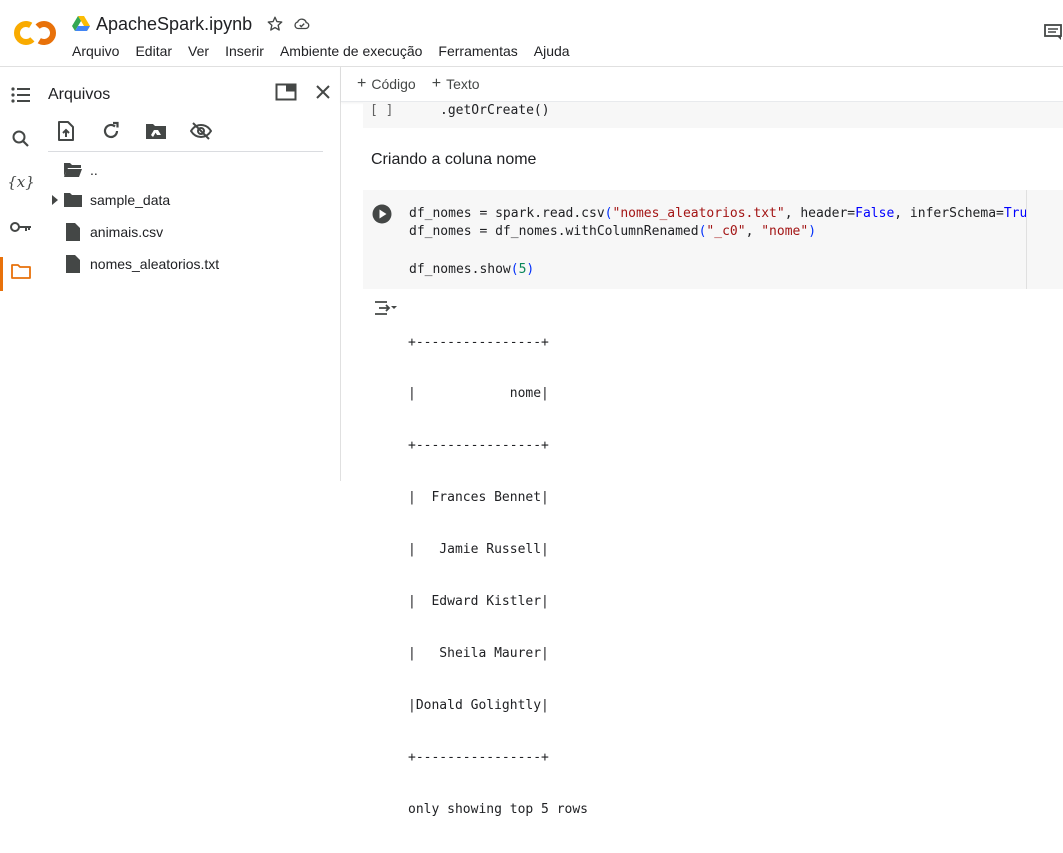 The height and width of the screenshot is (853, 1063). Describe the element at coordinates (713, 115) in the screenshot. I see `code-cell: [ ] .getOrCreate()` at that location.